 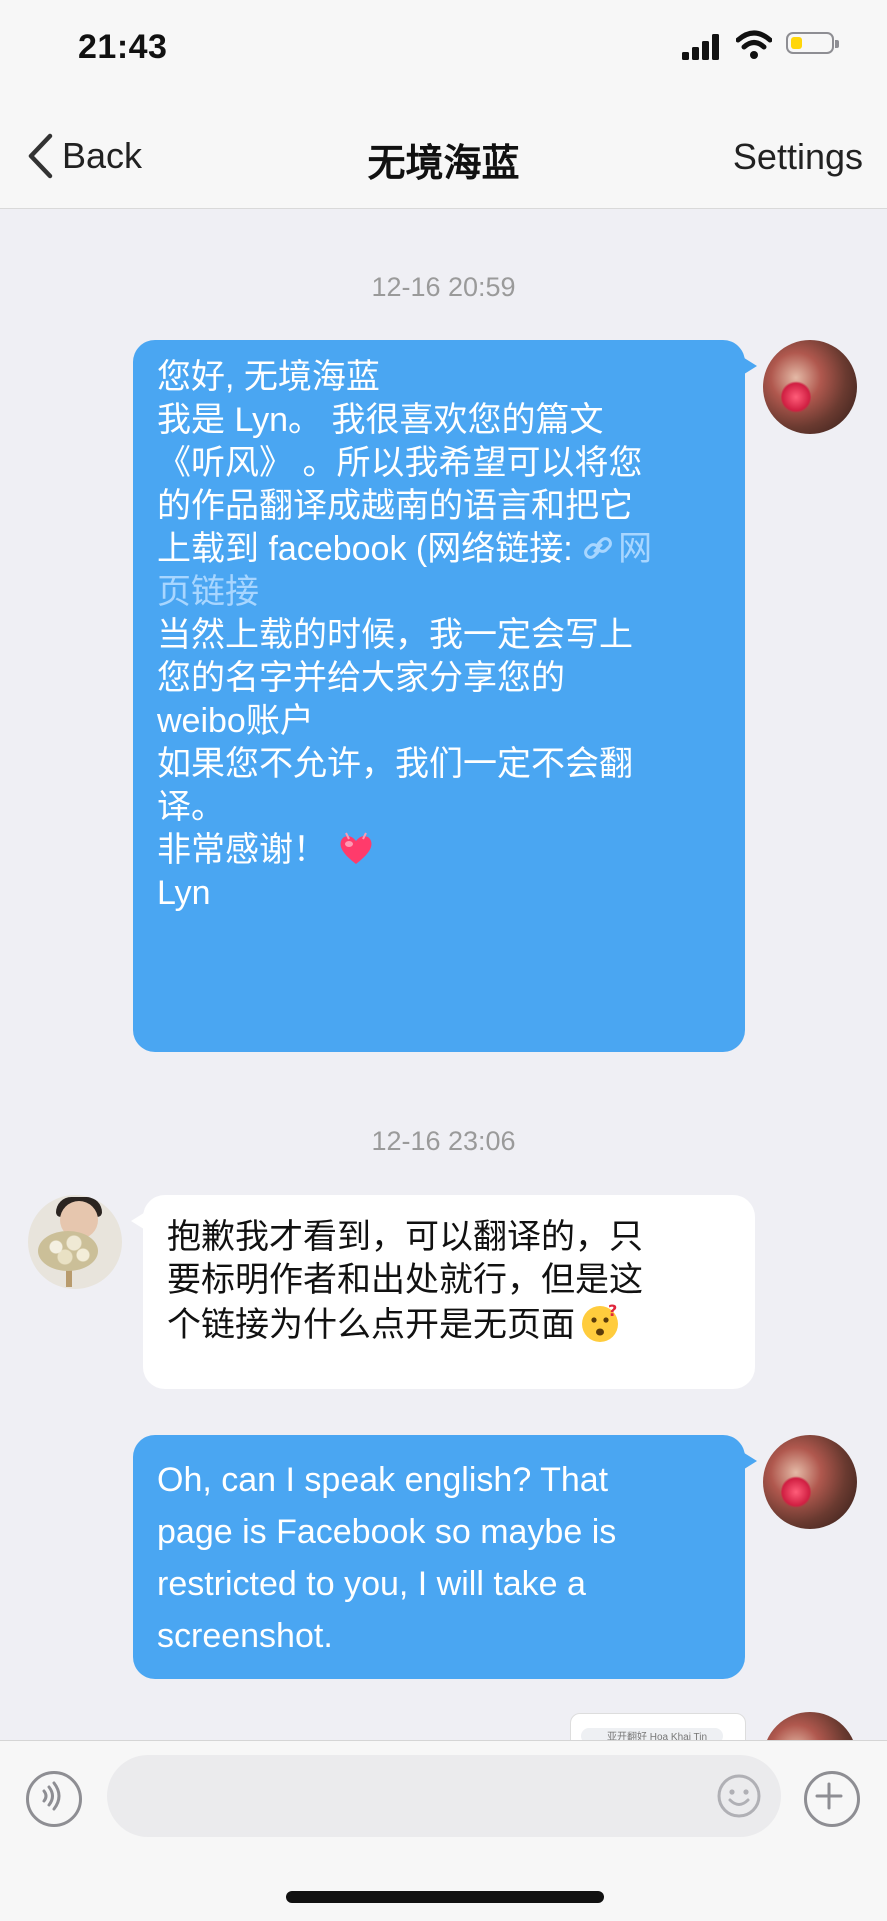 I want to click on emoji-smiley-icon, so click(x=739, y=1796).